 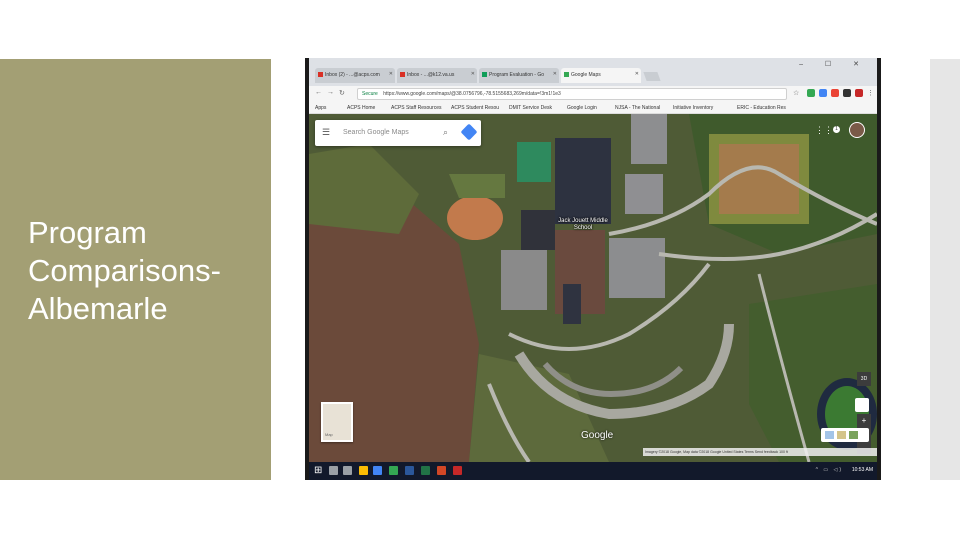 I want to click on windows-icon: ⊞, so click(x=318, y=471).